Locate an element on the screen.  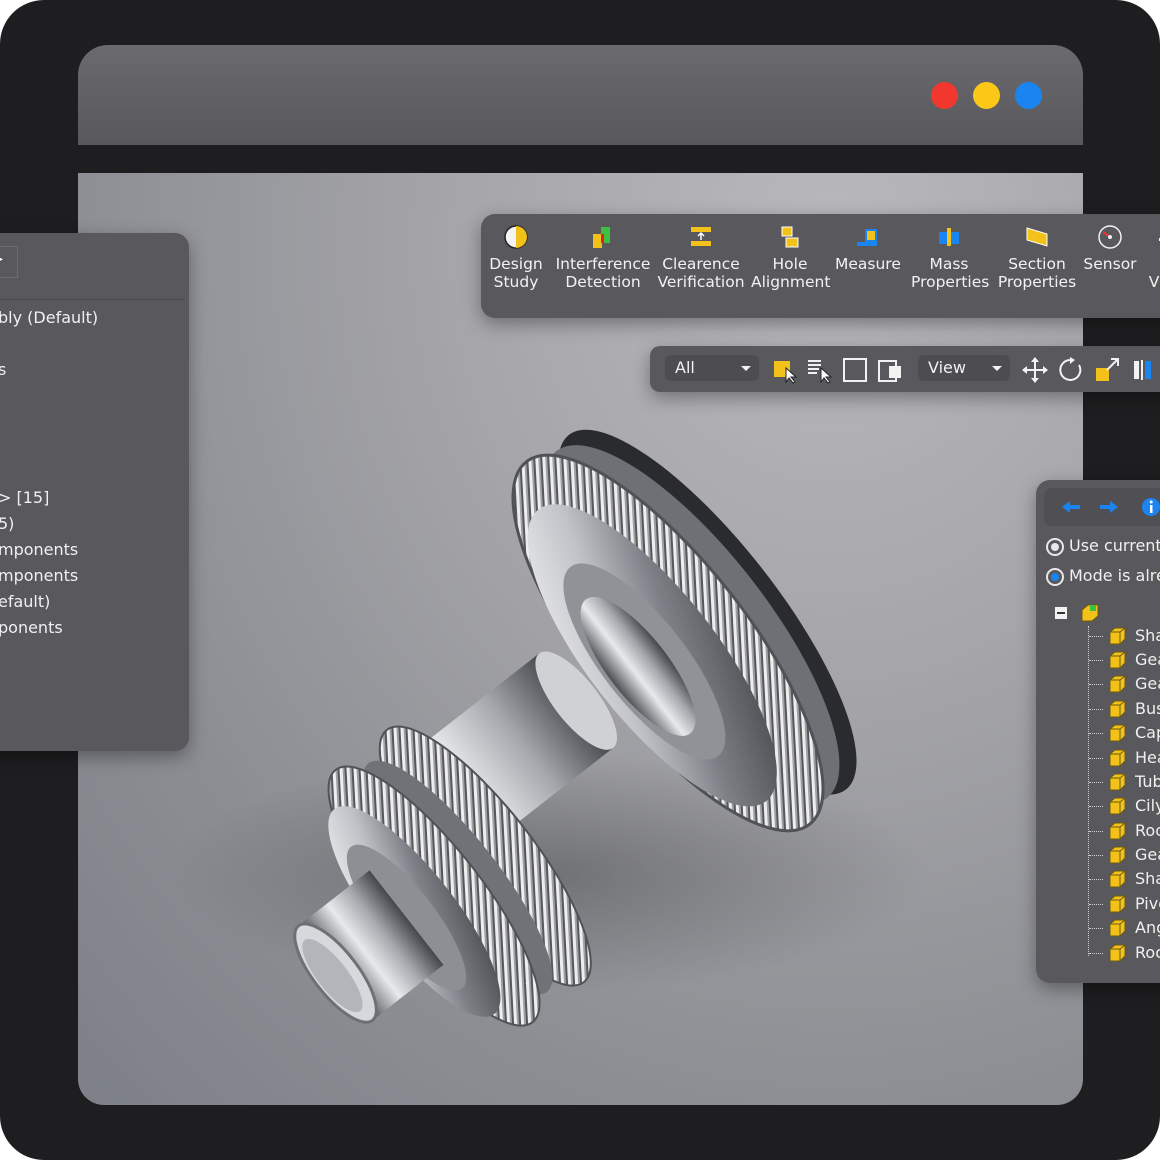
tree-item-label: Roc is located at coordinates (1147, 830).